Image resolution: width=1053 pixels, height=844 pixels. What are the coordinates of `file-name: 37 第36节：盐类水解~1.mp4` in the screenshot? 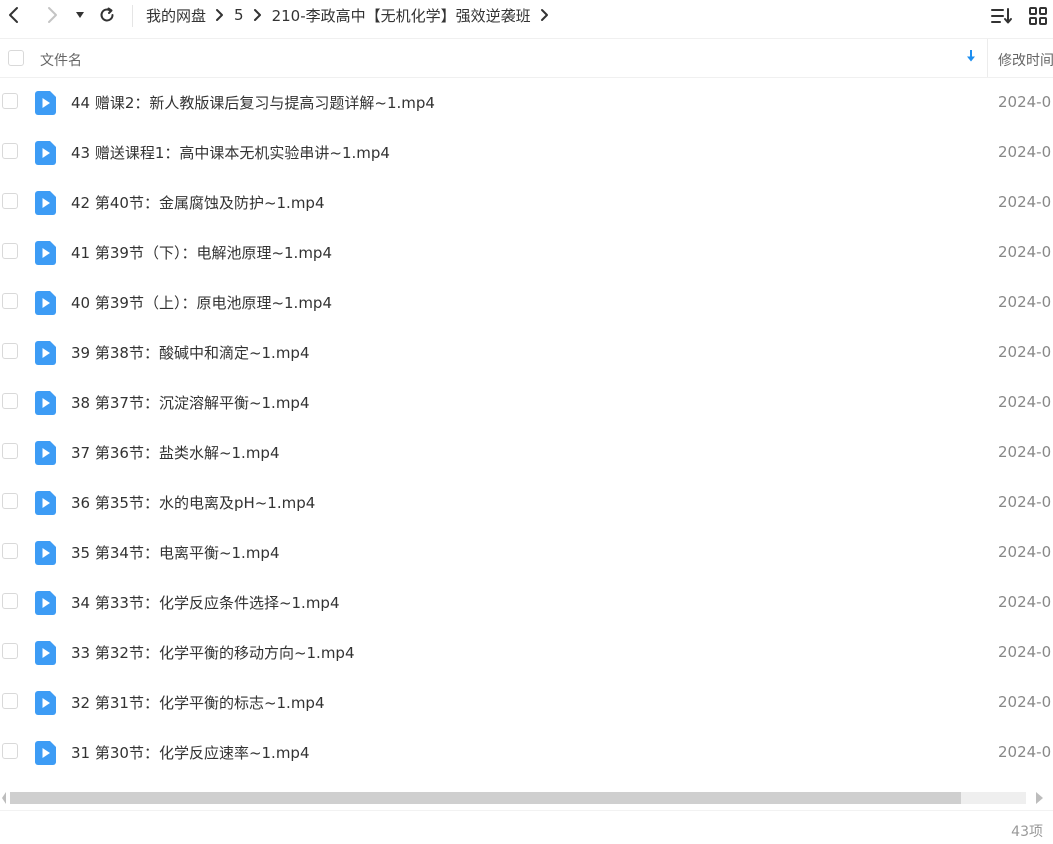 It's located at (175, 452).